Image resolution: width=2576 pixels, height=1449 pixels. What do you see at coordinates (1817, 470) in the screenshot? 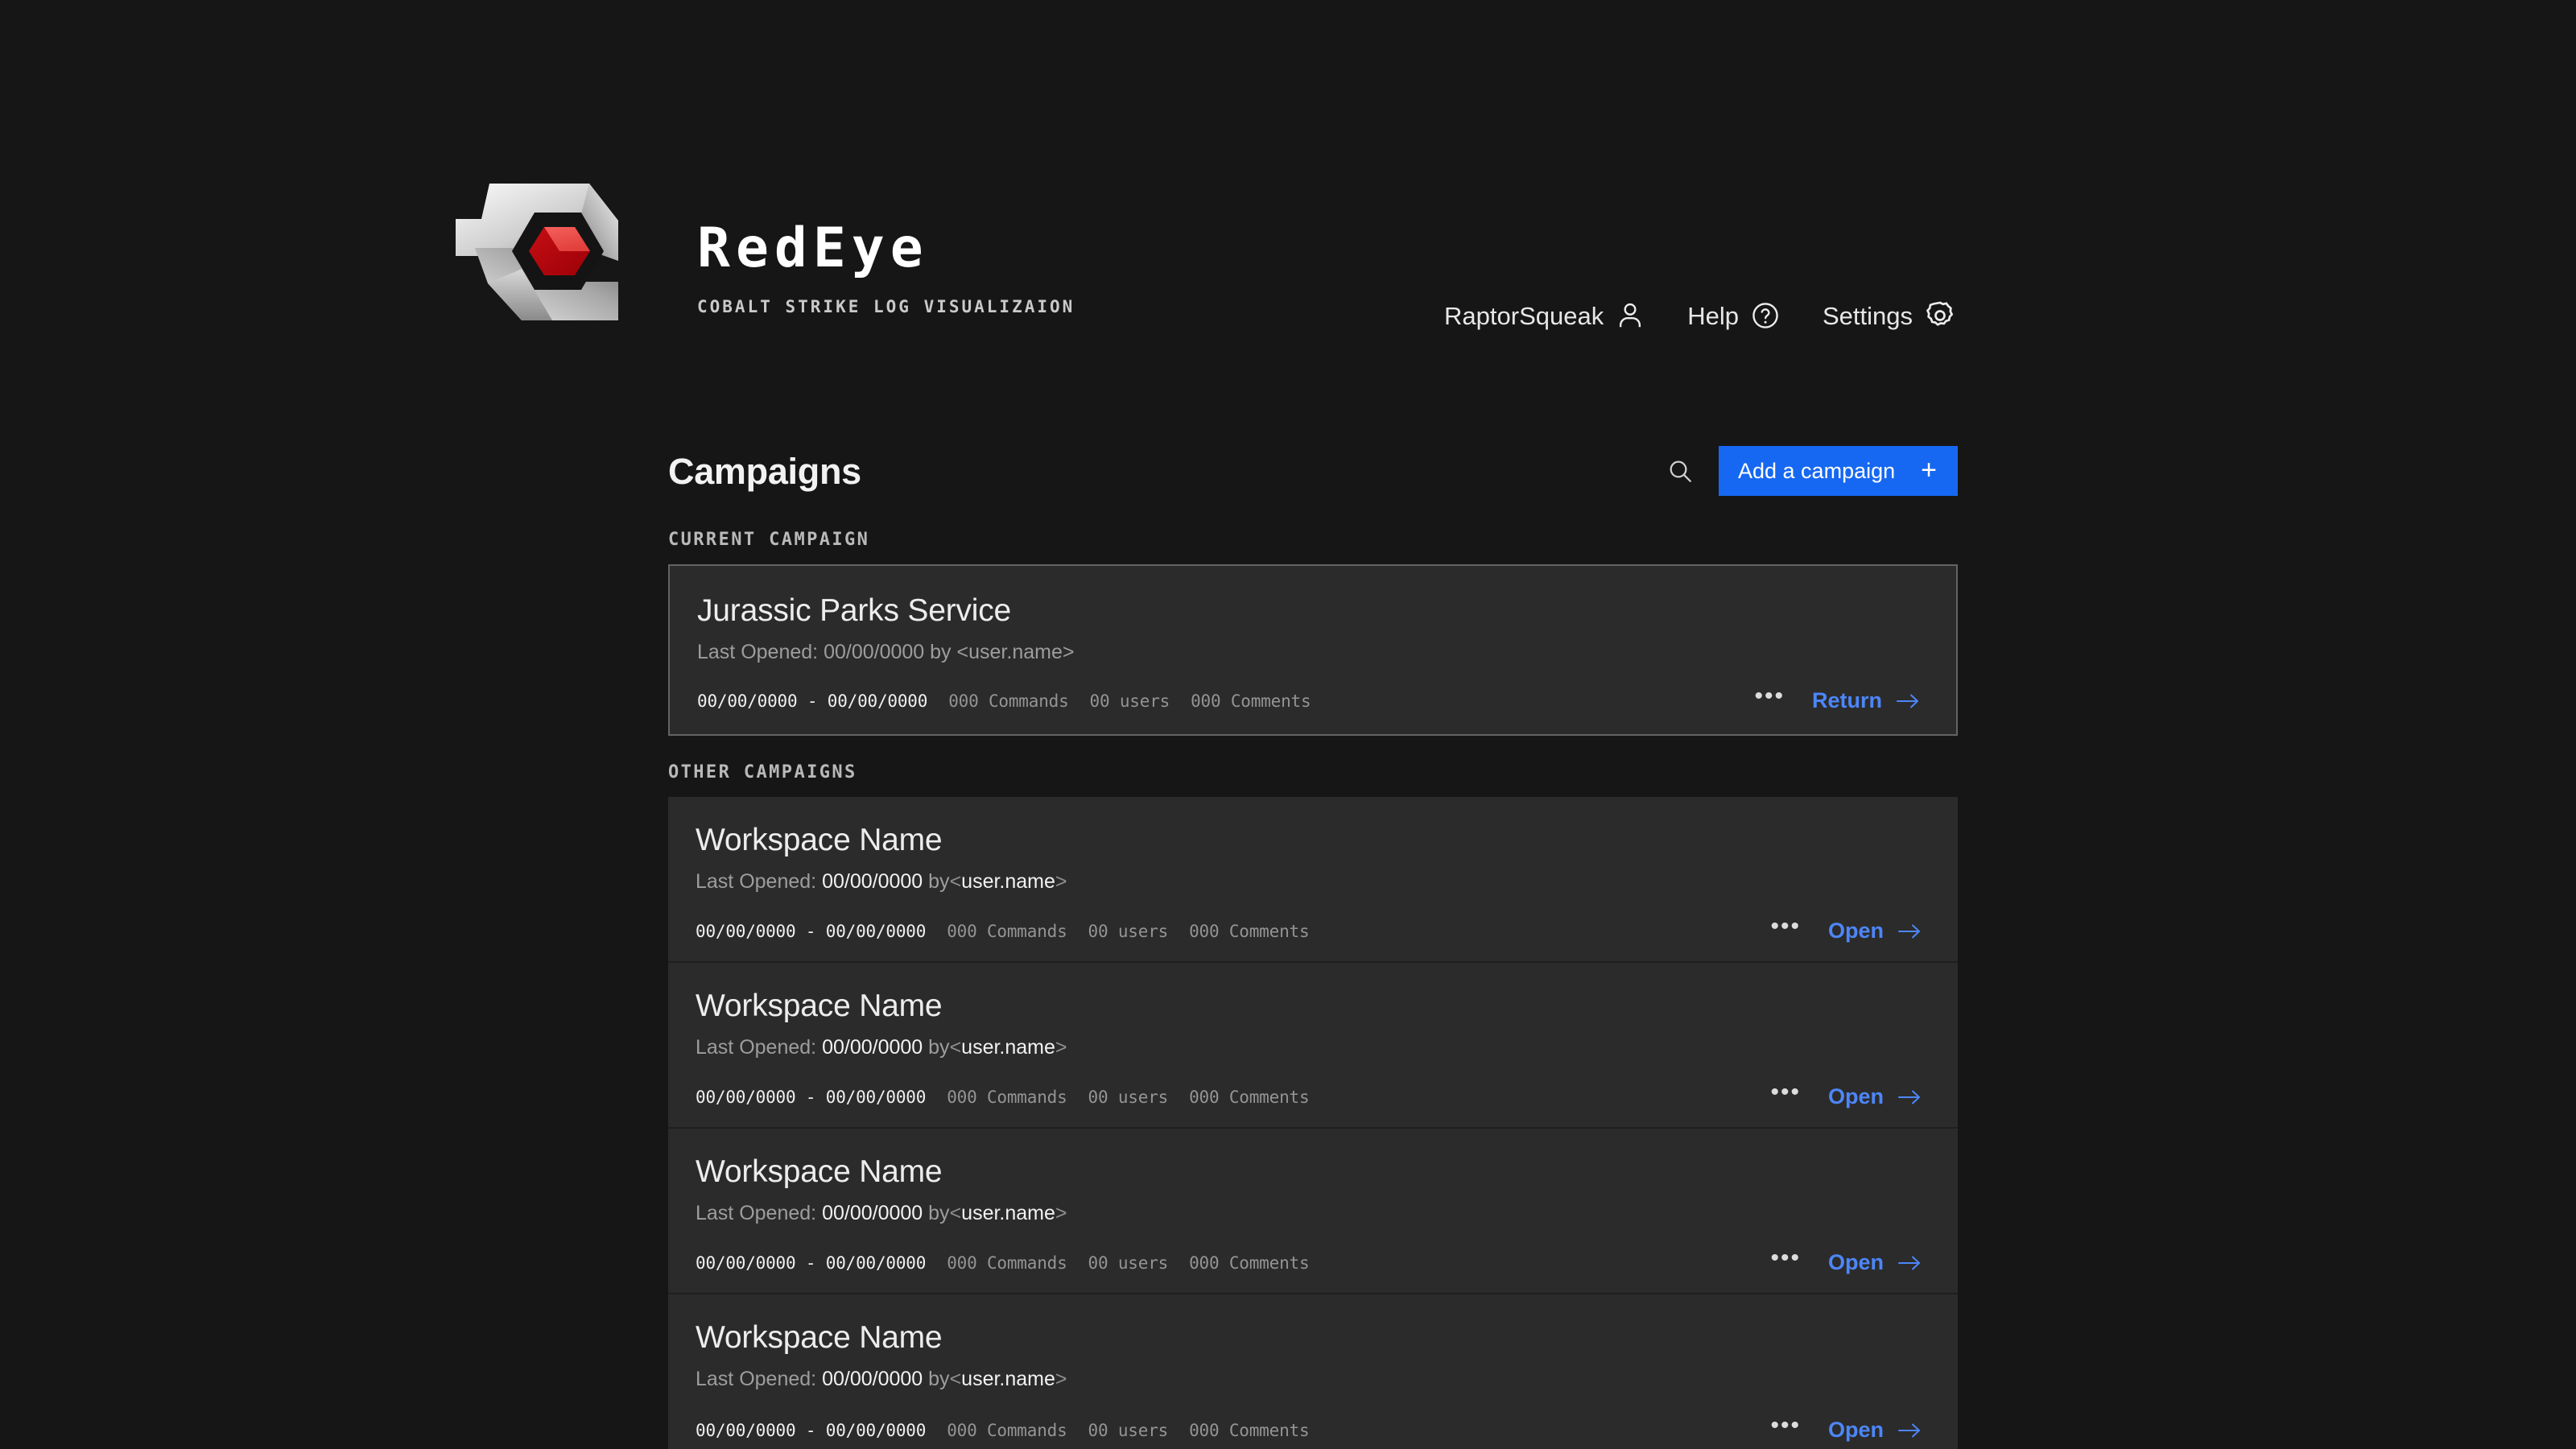
I see `add-campaign-label: Add a campaign` at bounding box center [1817, 470].